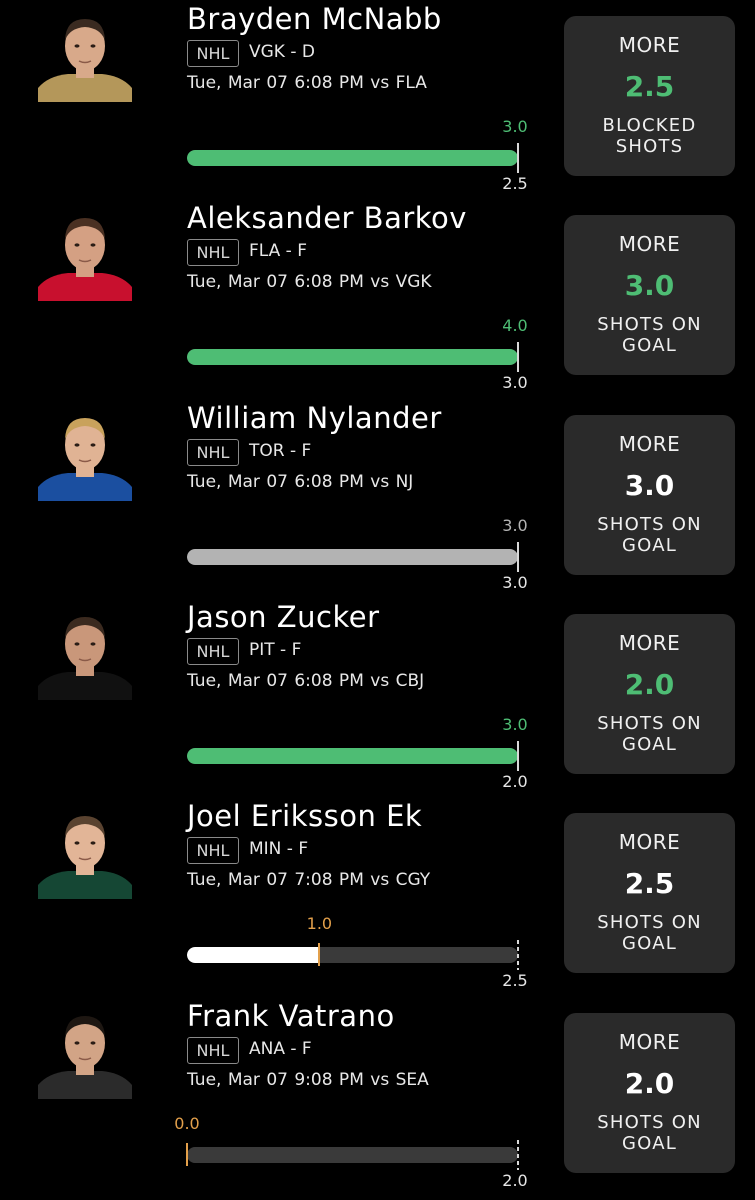 The height and width of the screenshot is (1200, 755). What do you see at coordinates (319, 924) in the screenshot?
I see `actual-value: 1.0` at bounding box center [319, 924].